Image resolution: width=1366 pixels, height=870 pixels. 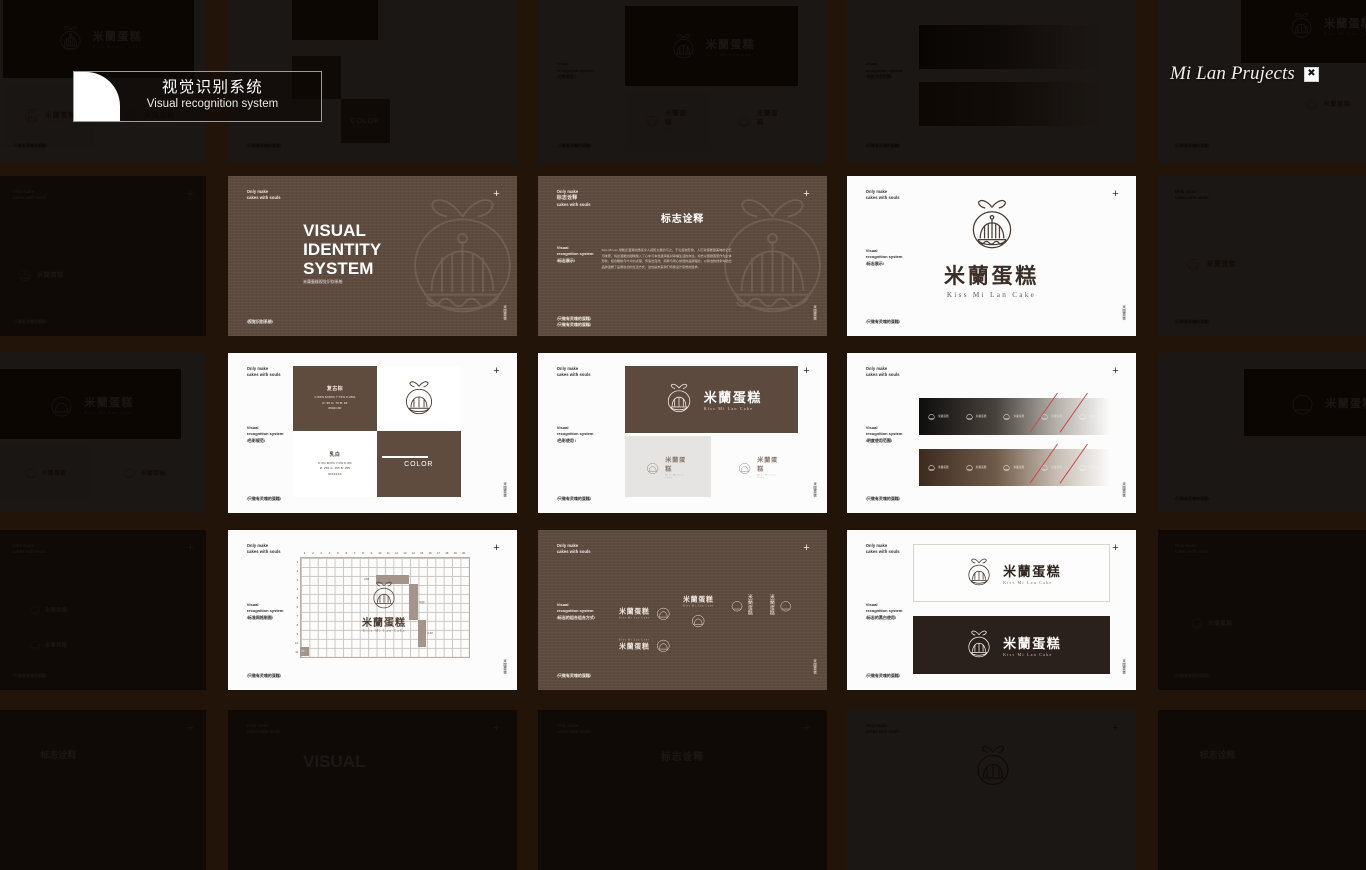 I want to click on gradient-bar-mono: 米蘭蛋糕 米蘭蛋糕 米蘭蛋糕 米蘭蛋糕 米蘭蛋糕, so click(x=1014, y=413).